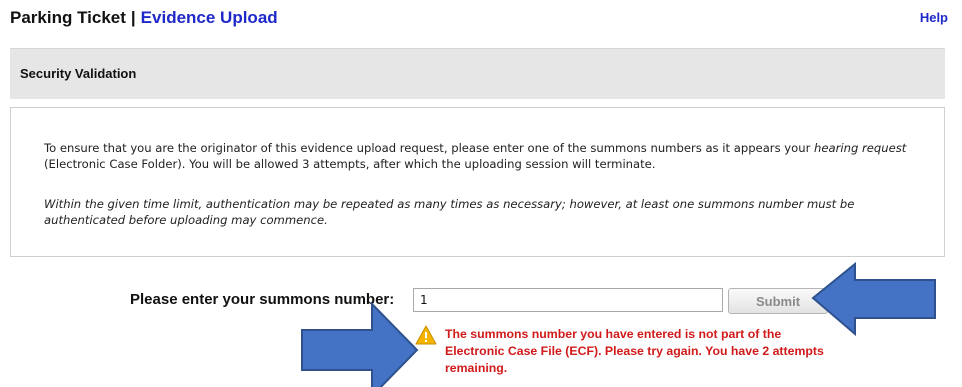  Describe the element at coordinates (477, 73) in the screenshot. I see `section-header: Security Validation` at that location.